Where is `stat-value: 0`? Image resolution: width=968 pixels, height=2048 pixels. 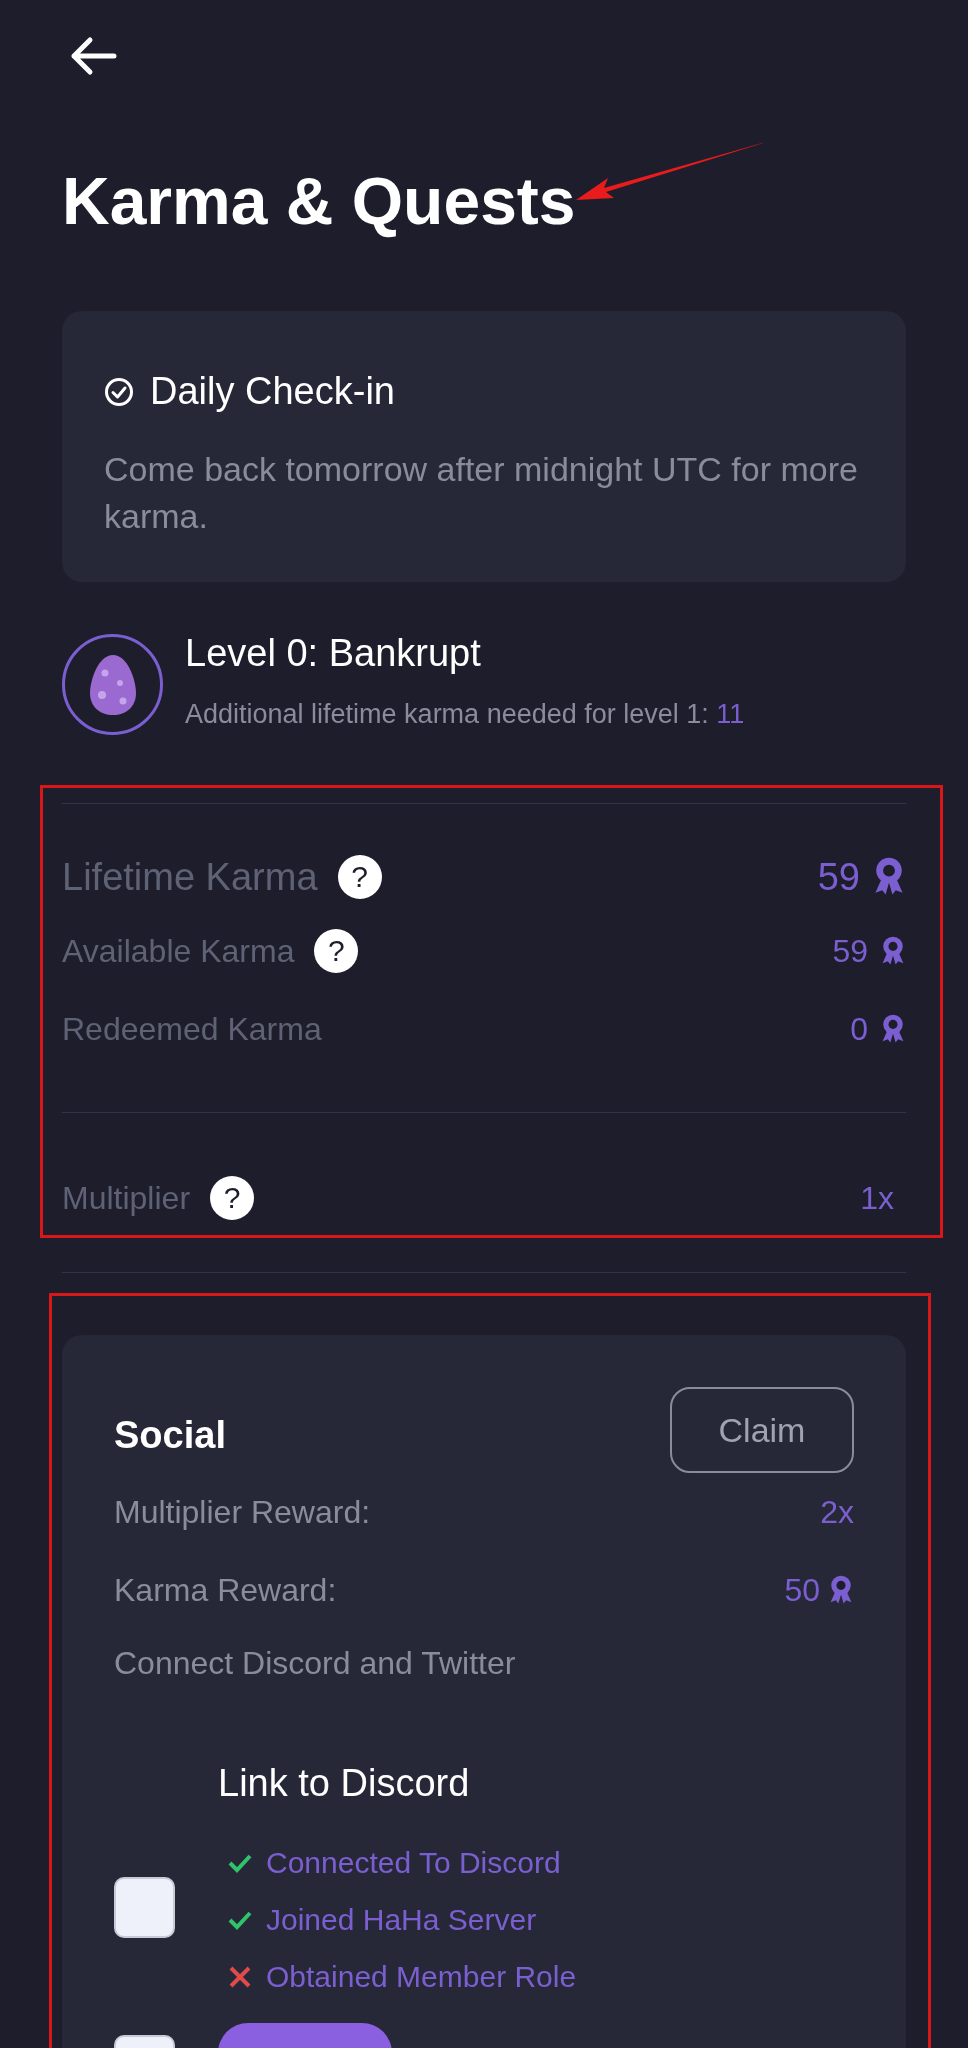
stat-value: 0 is located at coordinates (859, 1029).